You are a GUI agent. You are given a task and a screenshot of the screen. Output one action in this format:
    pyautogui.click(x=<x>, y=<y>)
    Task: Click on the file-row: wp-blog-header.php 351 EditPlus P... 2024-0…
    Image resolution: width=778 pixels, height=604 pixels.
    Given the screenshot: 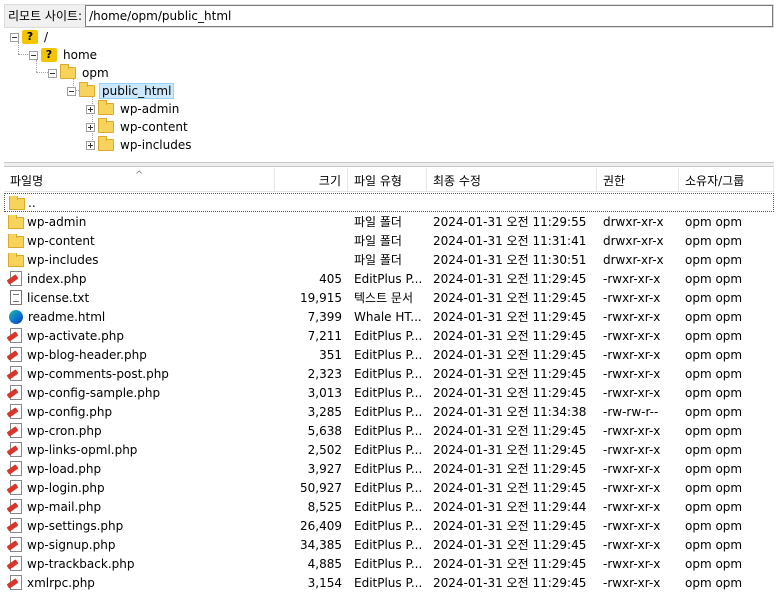 What is the action you would take?
    pyautogui.click(x=389, y=354)
    